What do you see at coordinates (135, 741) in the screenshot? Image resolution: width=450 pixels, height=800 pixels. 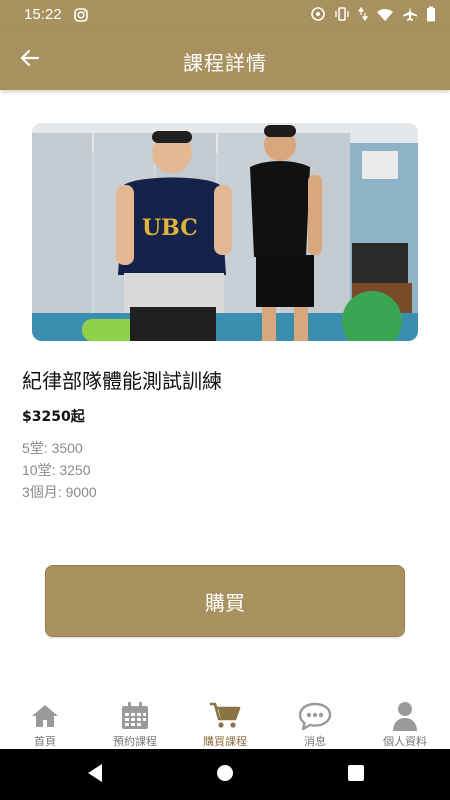 I see `nav-label: 預約課程` at bounding box center [135, 741].